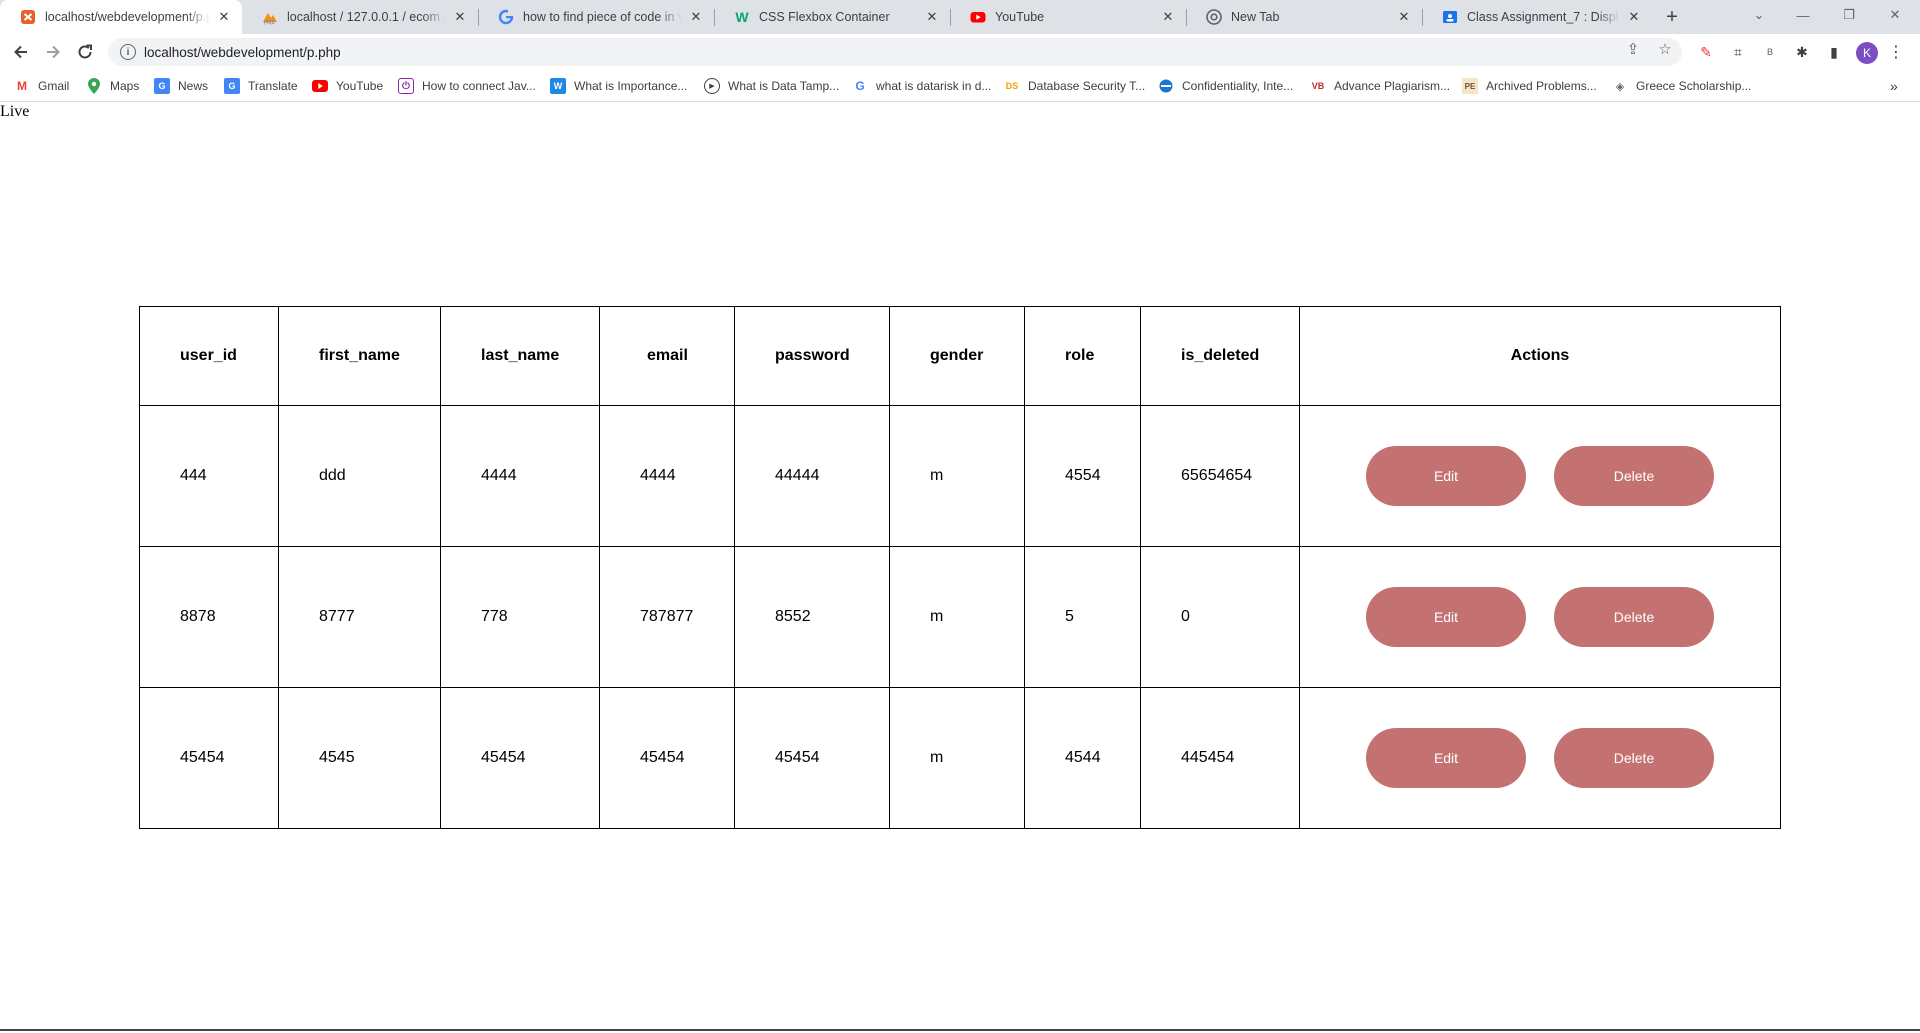 This screenshot has height=1033, width=1920. Describe the element at coordinates (1220, 617) in the screenshot. I see `cell-is-deleted: 0` at that location.